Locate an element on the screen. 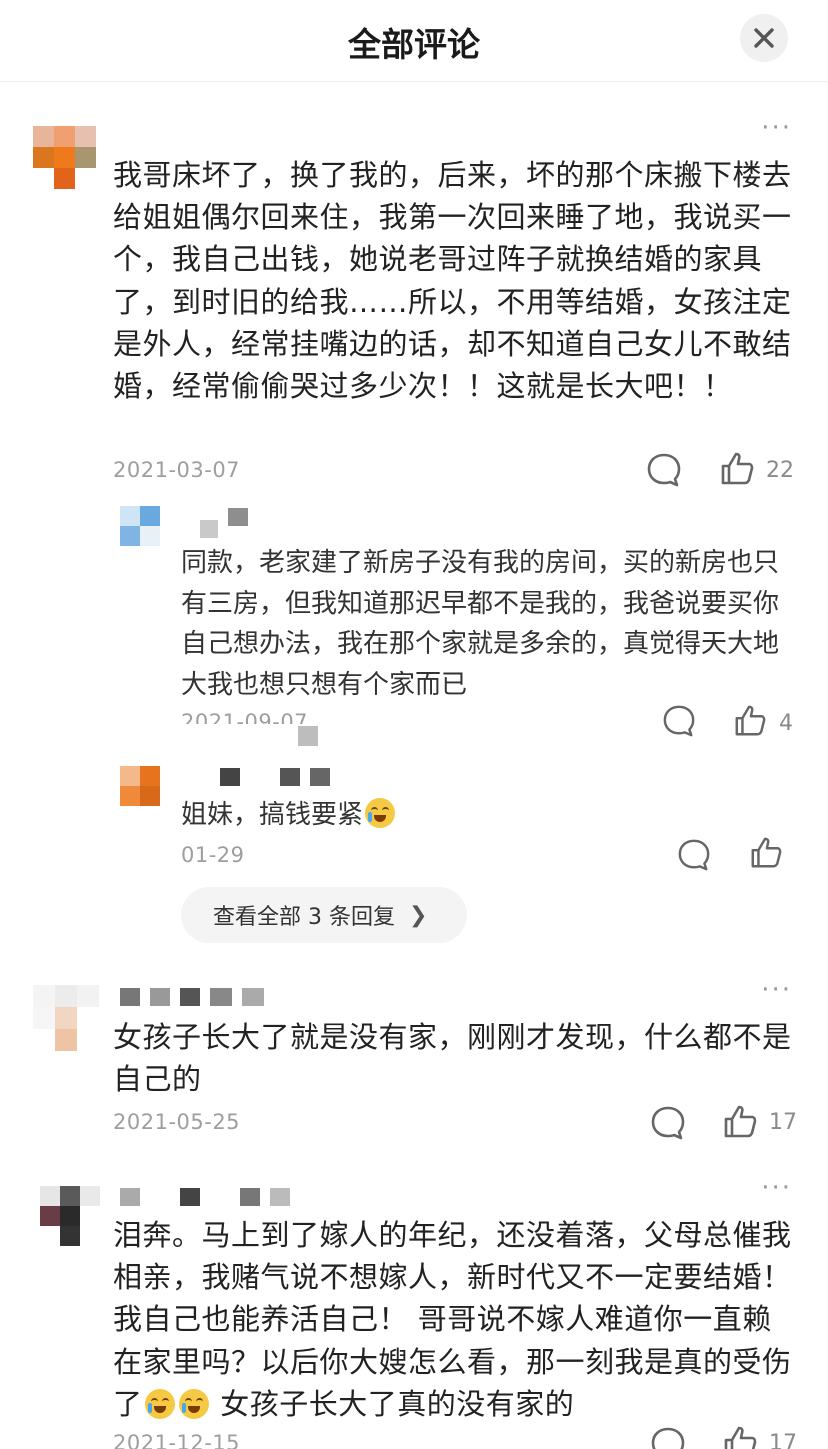  reply-text: 姐妹，搞钱要紧 is located at coordinates (486, 815).